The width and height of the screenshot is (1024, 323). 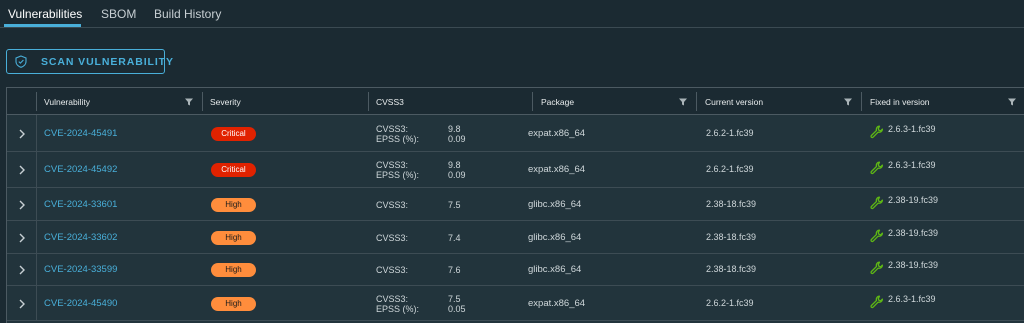 What do you see at coordinates (457, 309) in the screenshot?
I see `score-value: 0.05` at bounding box center [457, 309].